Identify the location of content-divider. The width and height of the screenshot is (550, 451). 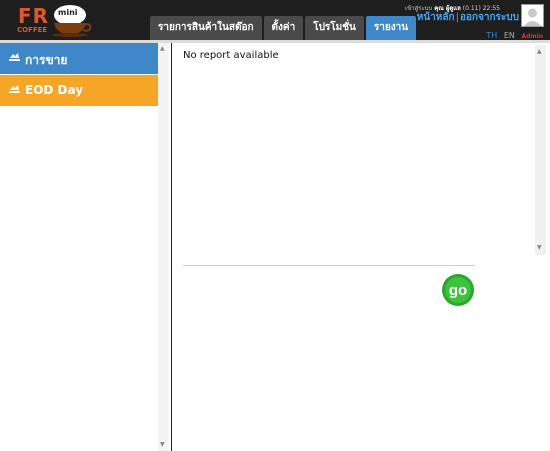
(329, 265).